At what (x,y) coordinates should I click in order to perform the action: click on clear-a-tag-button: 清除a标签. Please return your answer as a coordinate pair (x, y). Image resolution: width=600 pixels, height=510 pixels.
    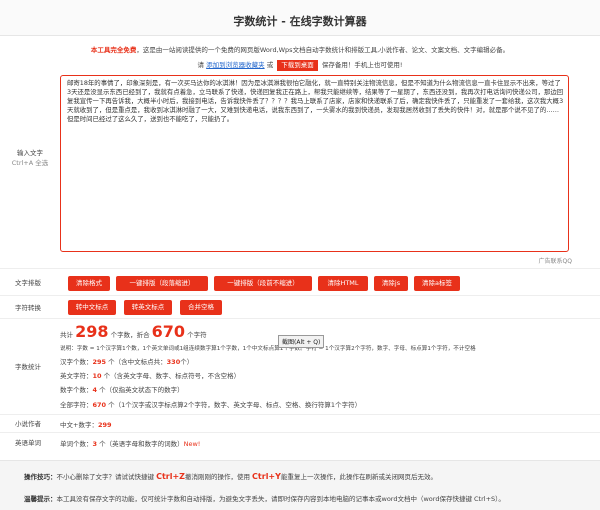
    Looking at the image, I should click on (437, 283).